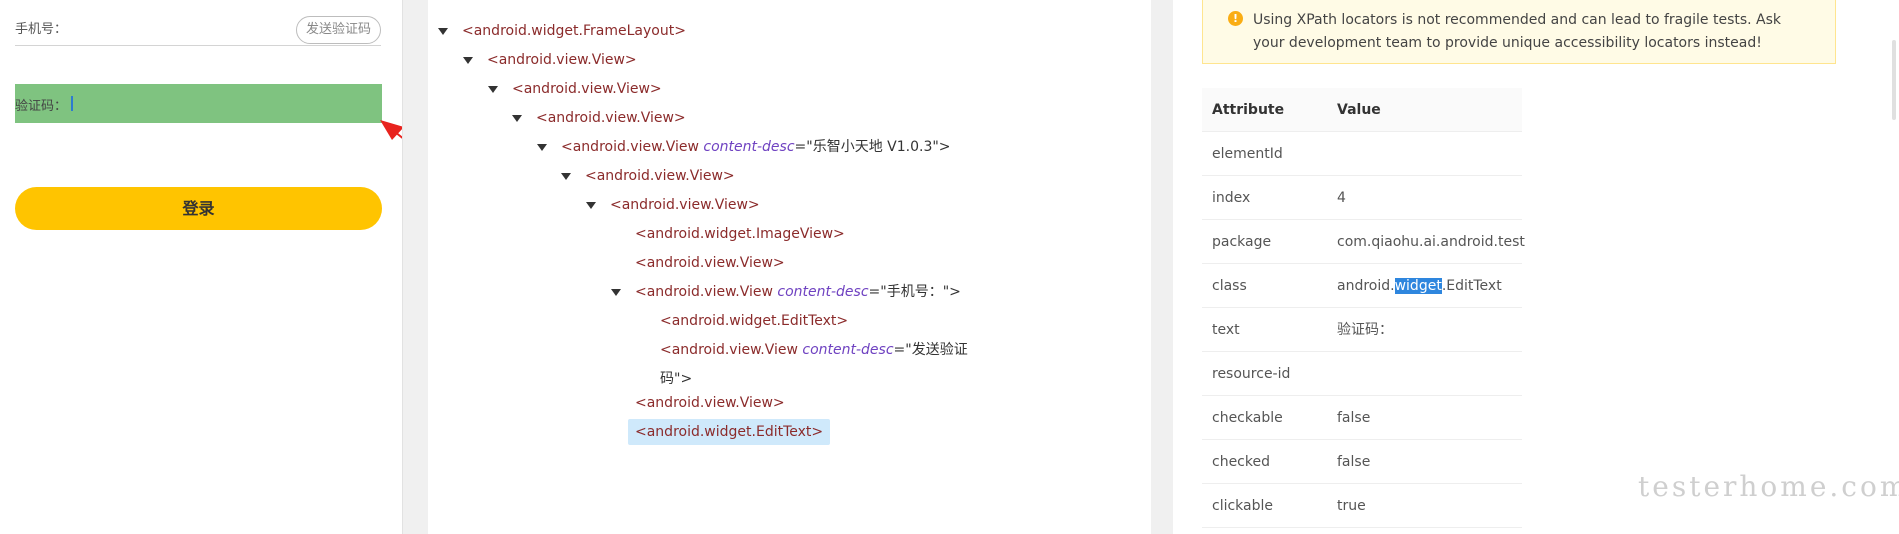  I want to click on attribute-name: checkable, so click(1247, 418).